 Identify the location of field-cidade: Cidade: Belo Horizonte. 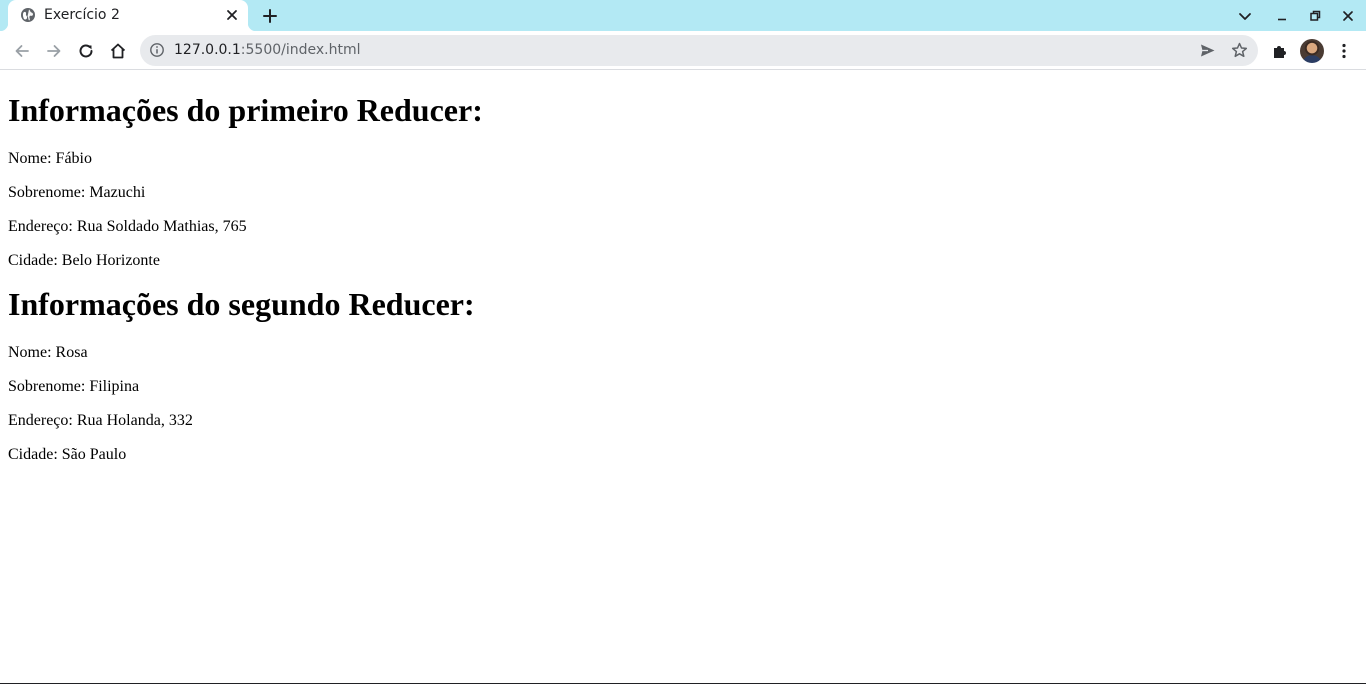
(84, 260).